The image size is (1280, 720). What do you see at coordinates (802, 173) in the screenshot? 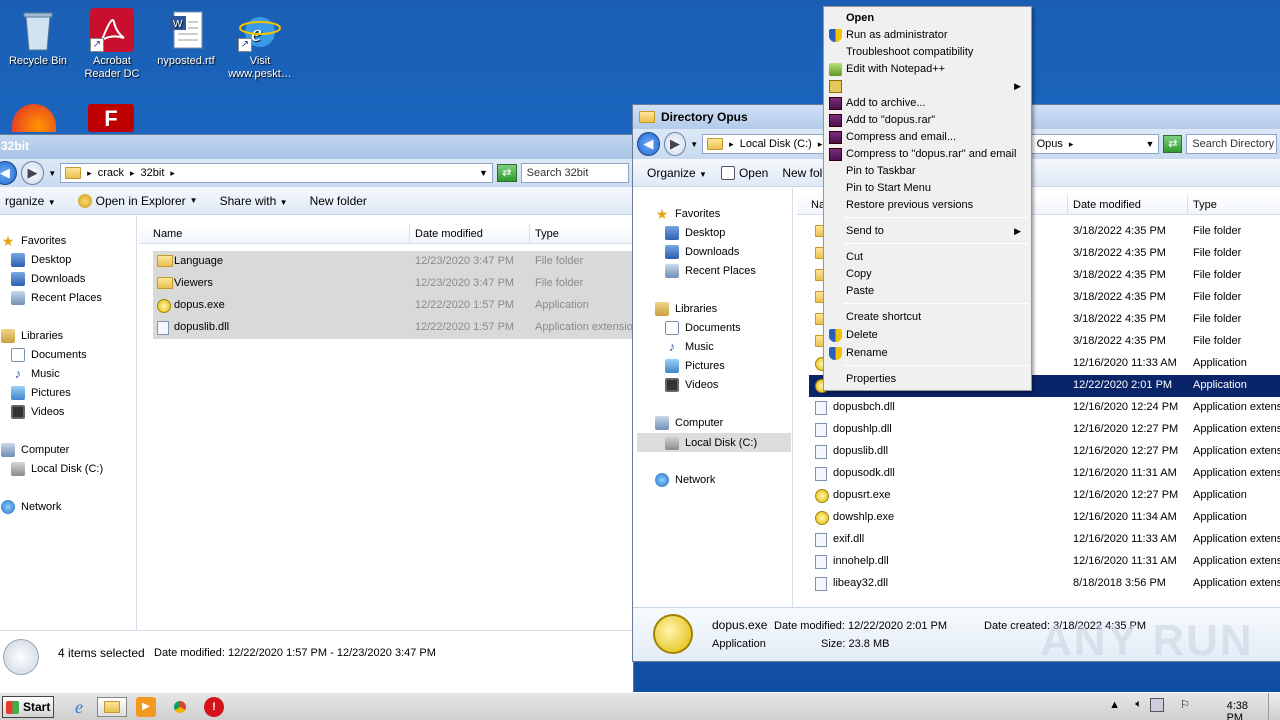
I see `new-folder-button: New fol` at bounding box center [802, 173].